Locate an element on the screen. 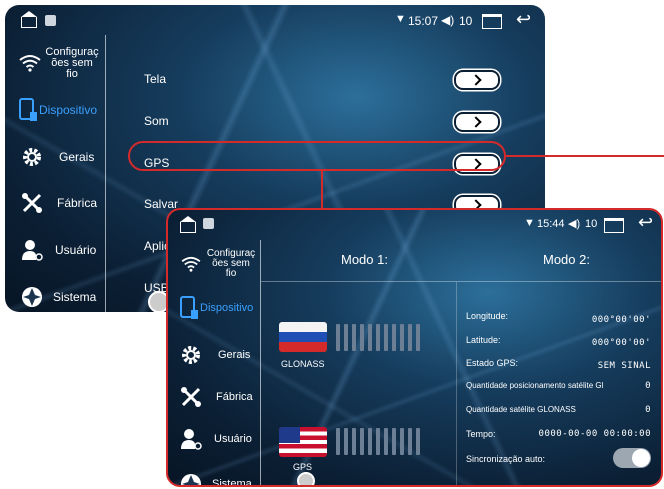 This screenshot has width=664, height=489. info-label: Latitude: is located at coordinates (483, 340).